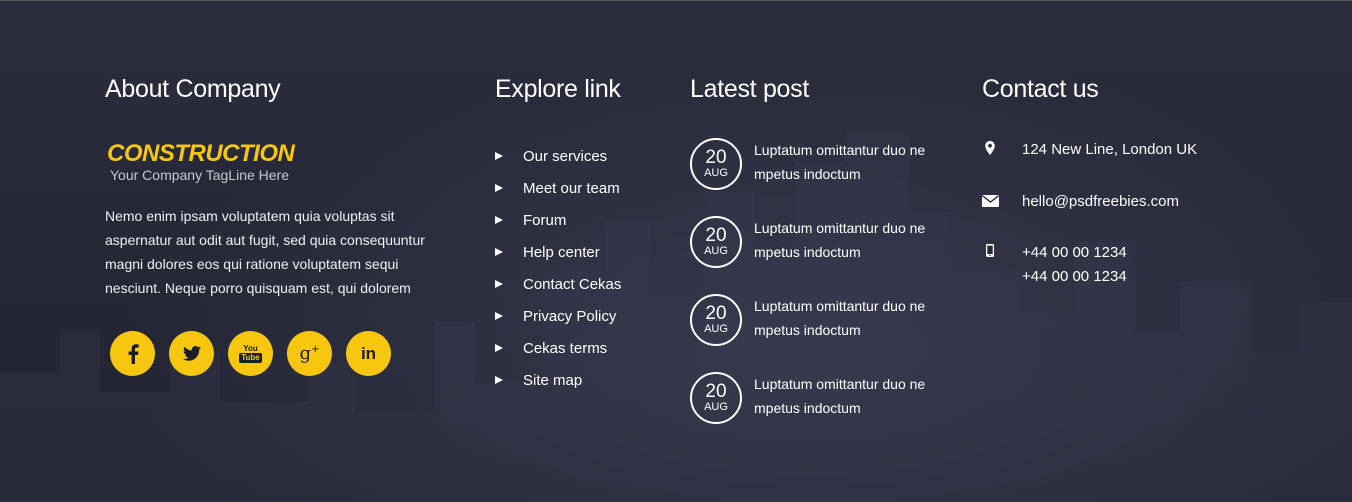  Describe the element at coordinates (558, 188) in the screenshot. I see `explore-link: Meet our team` at that location.